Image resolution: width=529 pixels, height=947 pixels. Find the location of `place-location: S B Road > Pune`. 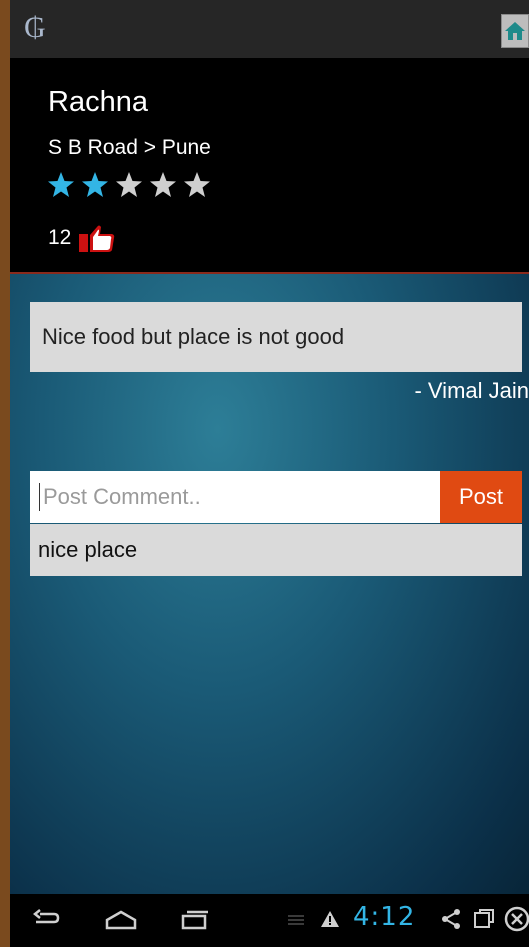

place-location: S B Road > Pune is located at coordinates (129, 147).